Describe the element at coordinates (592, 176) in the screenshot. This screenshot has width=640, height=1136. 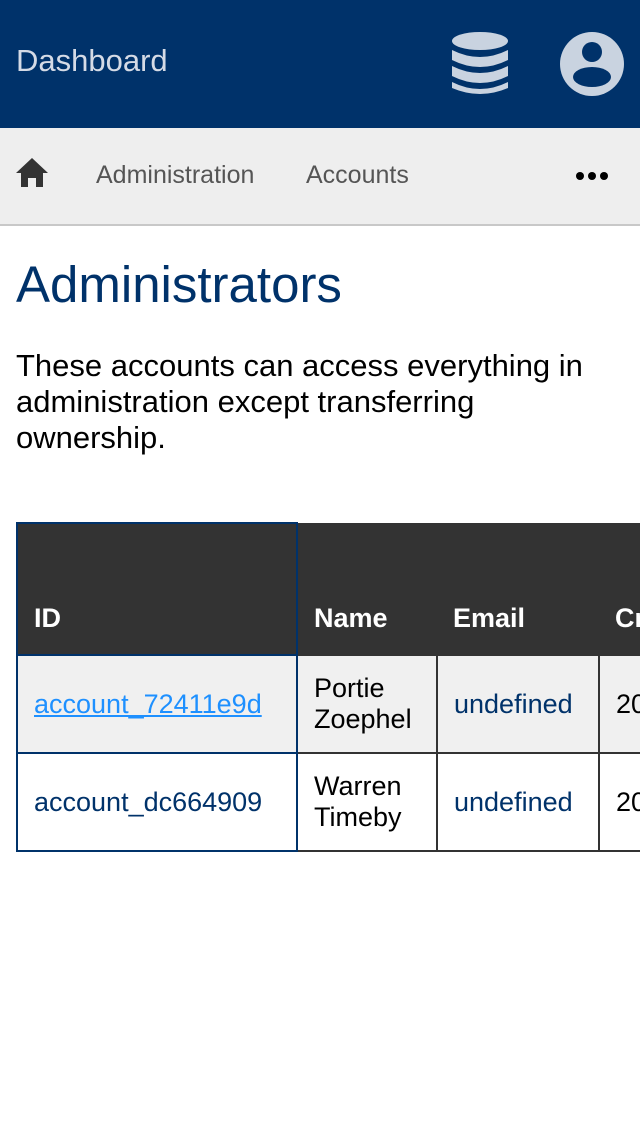
I see `ellipsis-icon` at that location.